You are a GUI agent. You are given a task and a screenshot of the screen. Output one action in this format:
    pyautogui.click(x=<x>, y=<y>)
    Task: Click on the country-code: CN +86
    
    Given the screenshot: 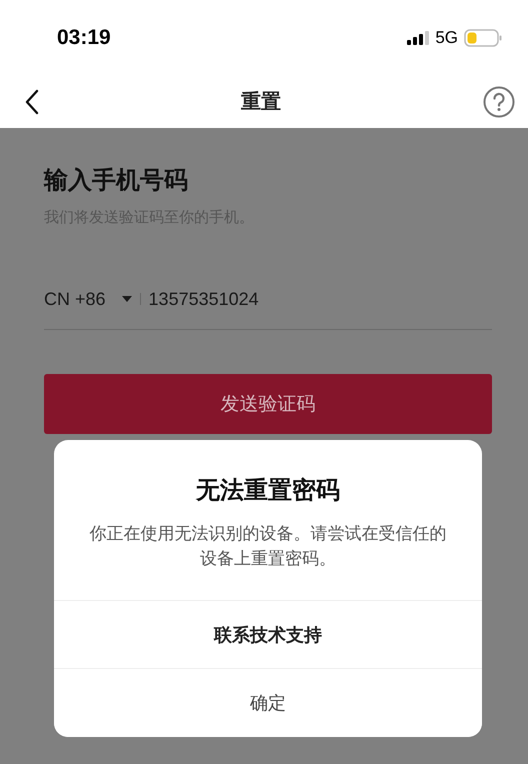 What is the action you would take?
    pyautogui.click(x=75, y=299)
    